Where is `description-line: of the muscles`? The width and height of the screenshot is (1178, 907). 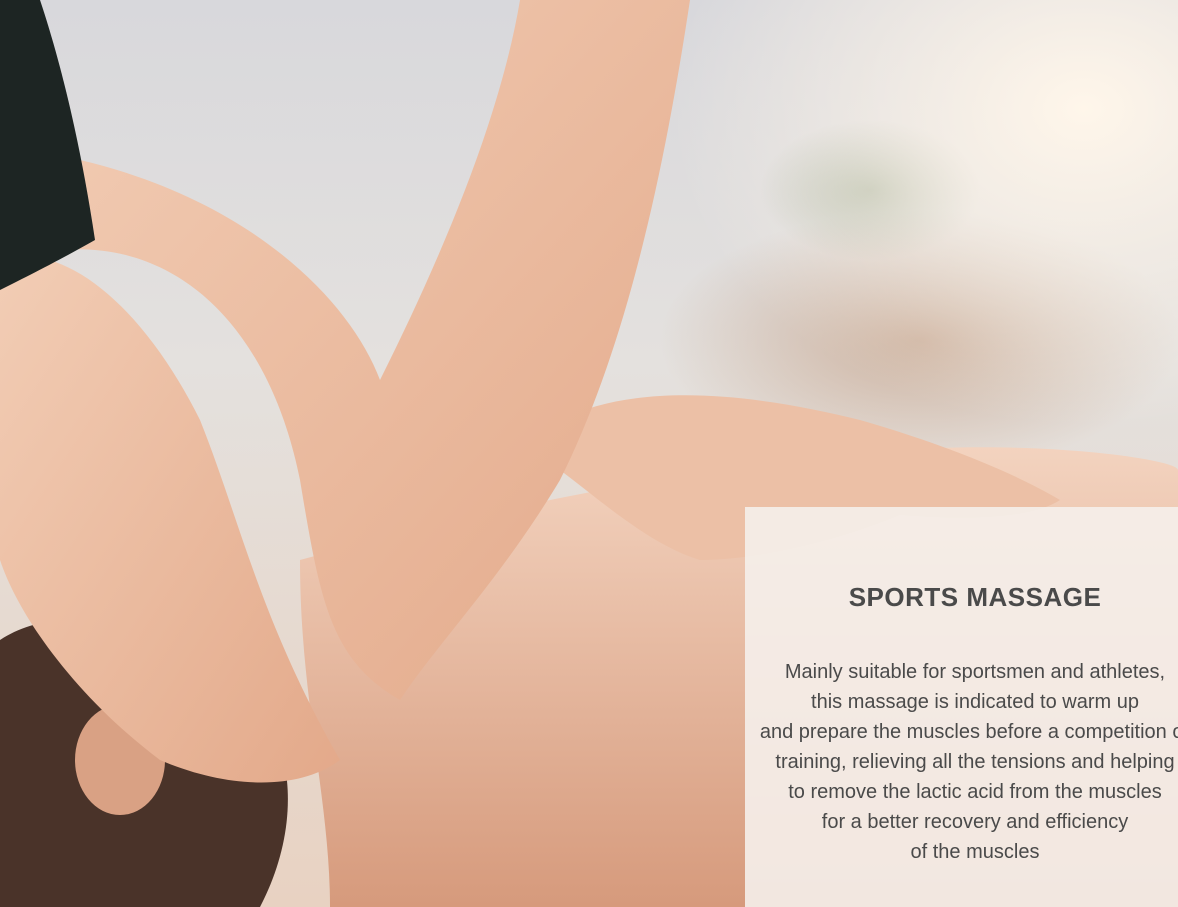
description-line: of the muscles is located at coordinates (975, 852).